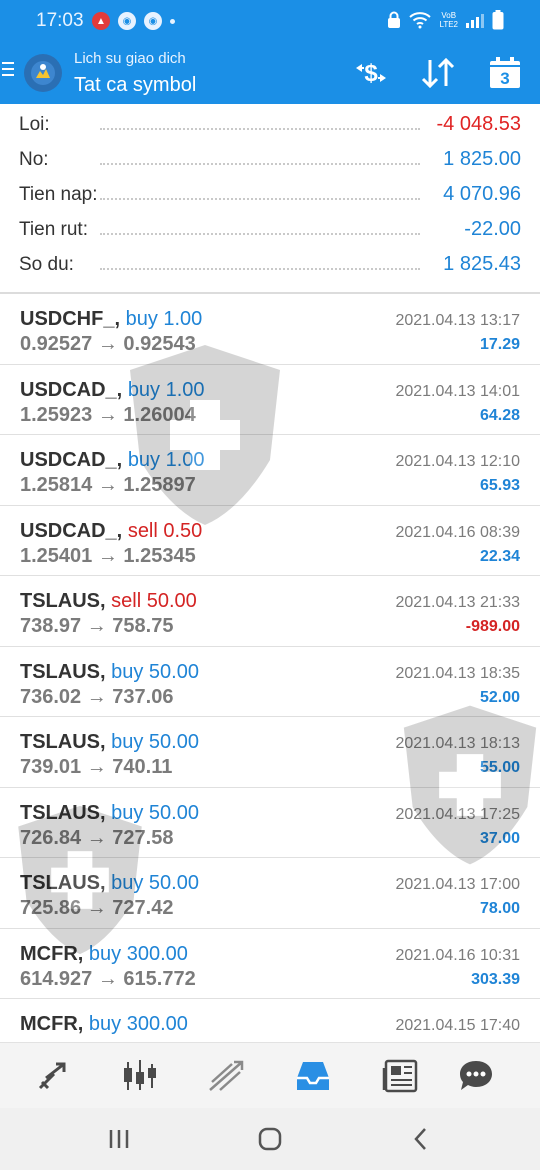 This screenshot has width=540, height=1170. I want to click on currency-exchange-icon: $, so click(371, 73).